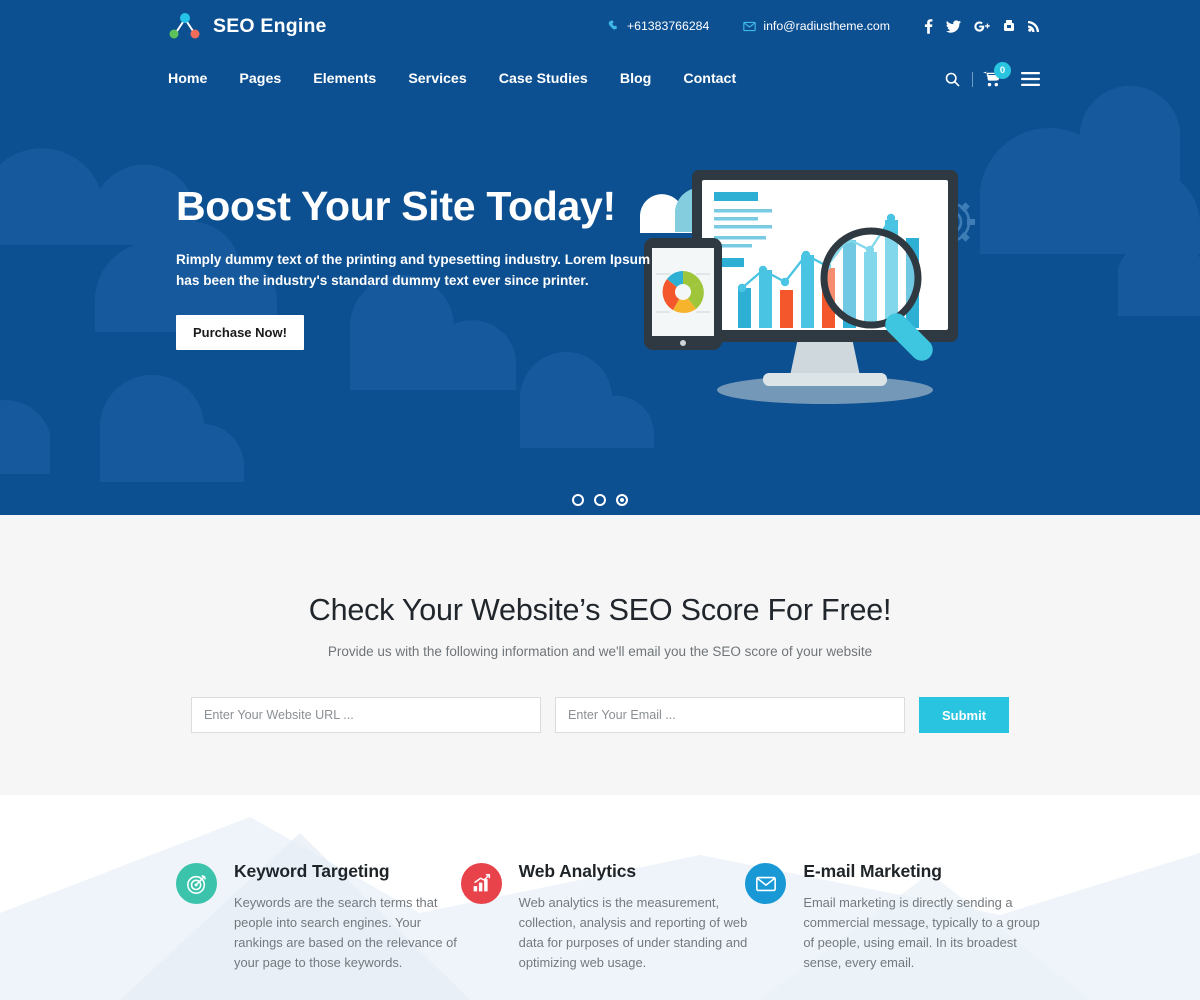 This screenshot has width=1200, height=1000. What do you see at coordinates (730, 715) in the screenshot?
I see `email-input` at bounding box center [730, 715].